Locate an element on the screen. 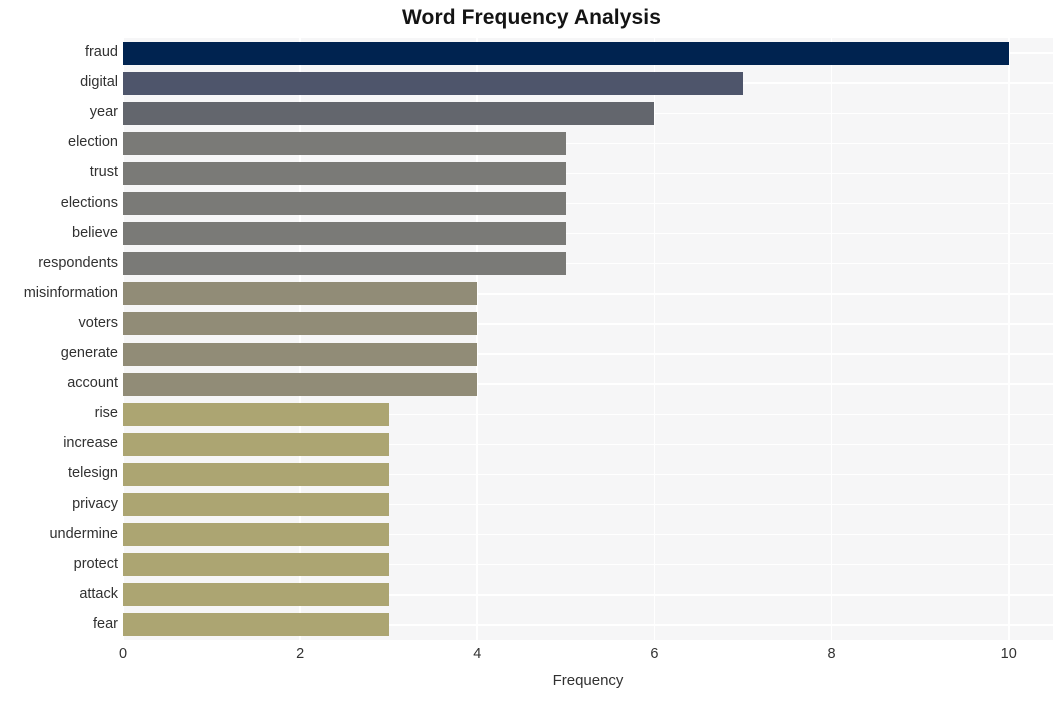 This screenshot has height=701, width=1063. y-tick-label: believe is located at coordinates (95, 232).